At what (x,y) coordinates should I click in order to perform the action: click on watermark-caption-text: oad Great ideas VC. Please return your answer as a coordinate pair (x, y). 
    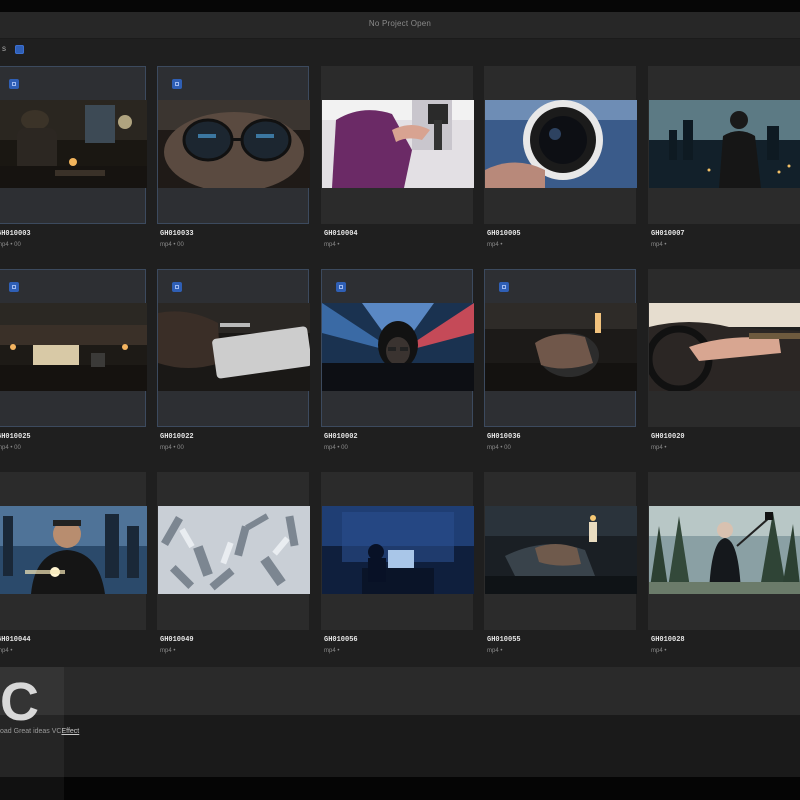
    Looking at the image, I should click on (31, 731).